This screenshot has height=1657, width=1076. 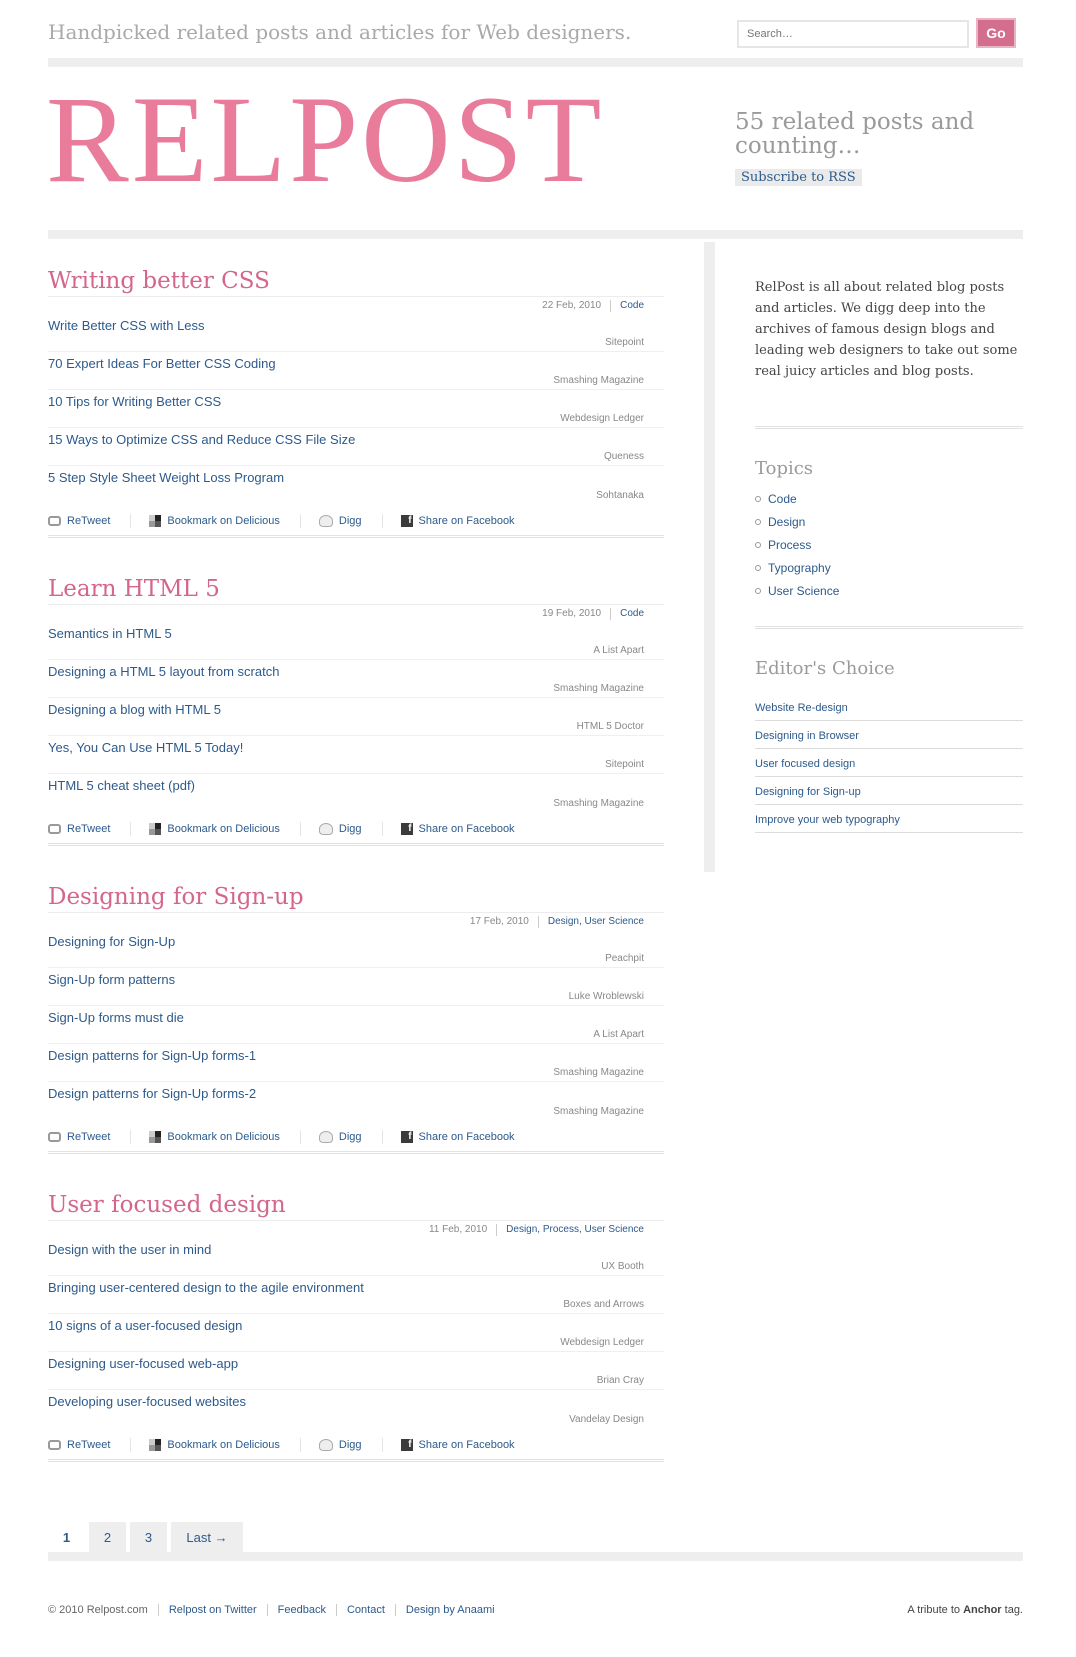 What do you see at coordinates (624, 342) in the screenshot?
I see `related-link-source: Sitepoint` at bounding box center [624, 342].